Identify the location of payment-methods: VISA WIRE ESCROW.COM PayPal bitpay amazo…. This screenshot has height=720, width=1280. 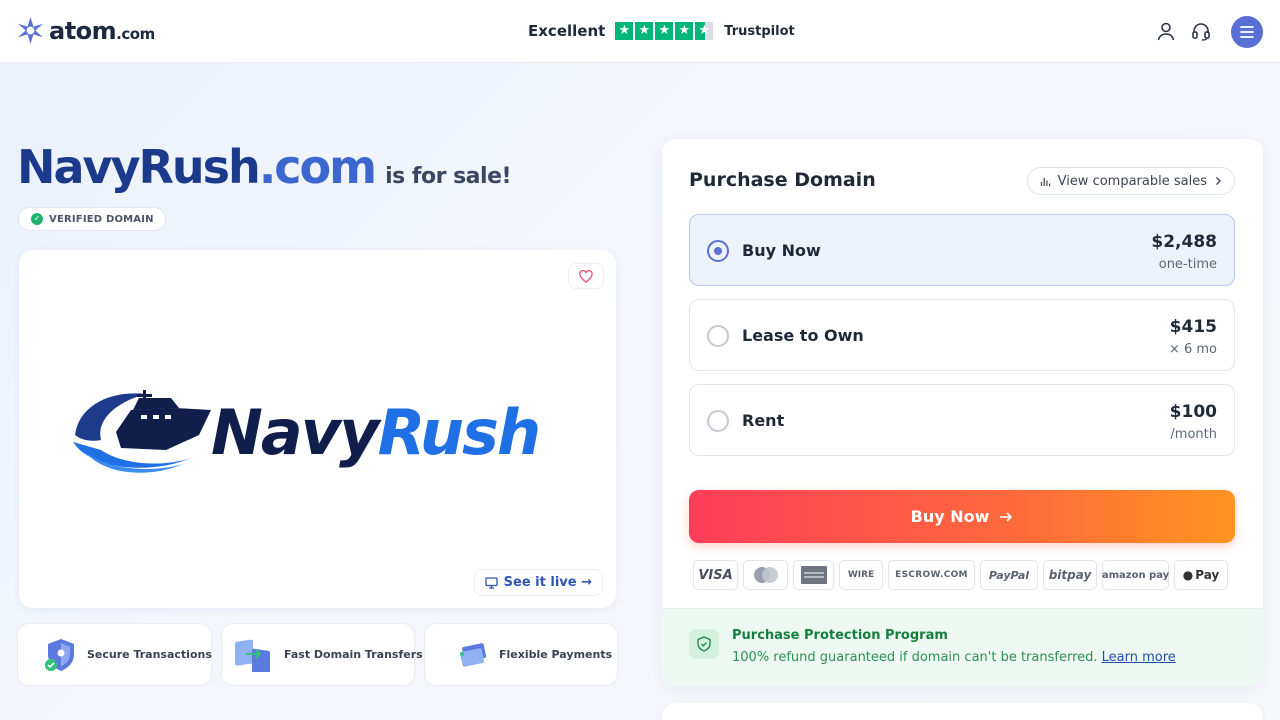
(960, 575).